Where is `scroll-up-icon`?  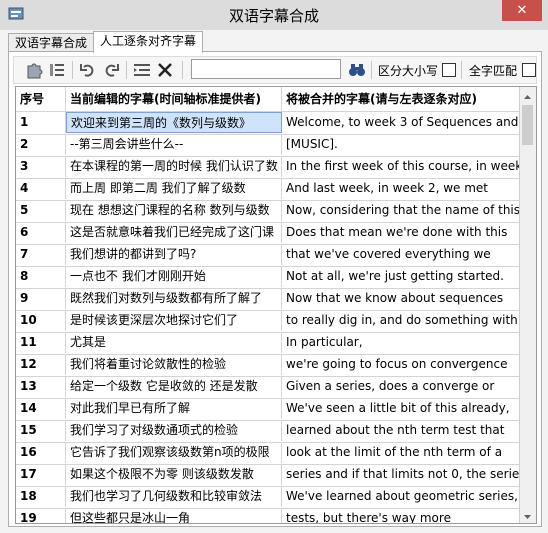 scroll-up-icon is located at coordinates (527, 95).